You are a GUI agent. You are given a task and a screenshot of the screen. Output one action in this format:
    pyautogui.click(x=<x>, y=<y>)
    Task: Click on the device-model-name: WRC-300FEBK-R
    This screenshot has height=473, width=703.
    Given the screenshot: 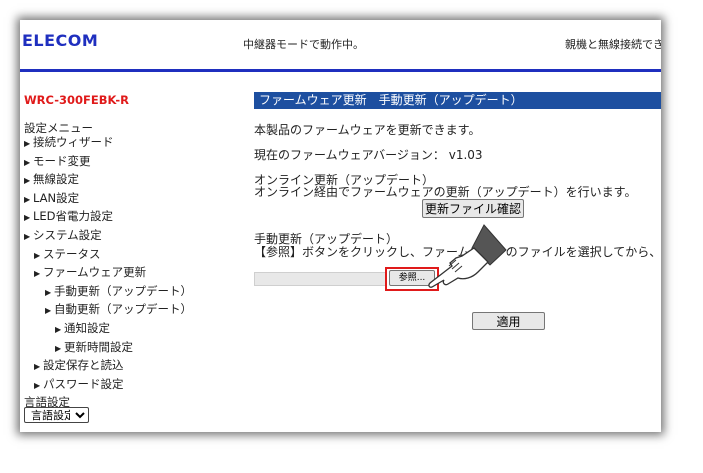 What is the action you would take?
    pyautogui.click(x=77, y=100)
    